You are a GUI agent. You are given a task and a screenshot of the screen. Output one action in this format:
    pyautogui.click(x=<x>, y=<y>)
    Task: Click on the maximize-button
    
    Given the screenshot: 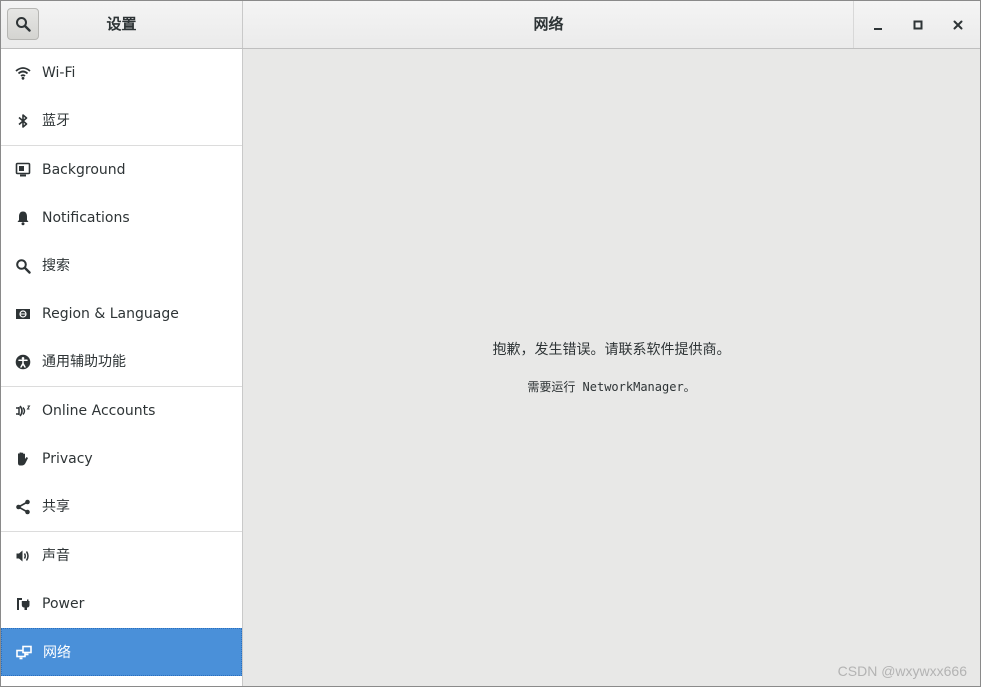 What is the action you would take?
    pyautogui.click(x=918, y=25)
    